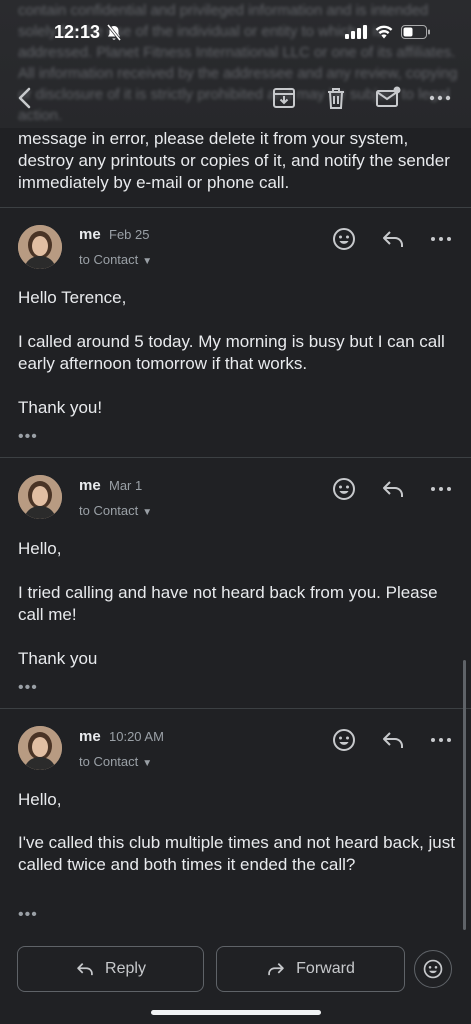  I want to click on status-time: 12:13, so click(77, 32).